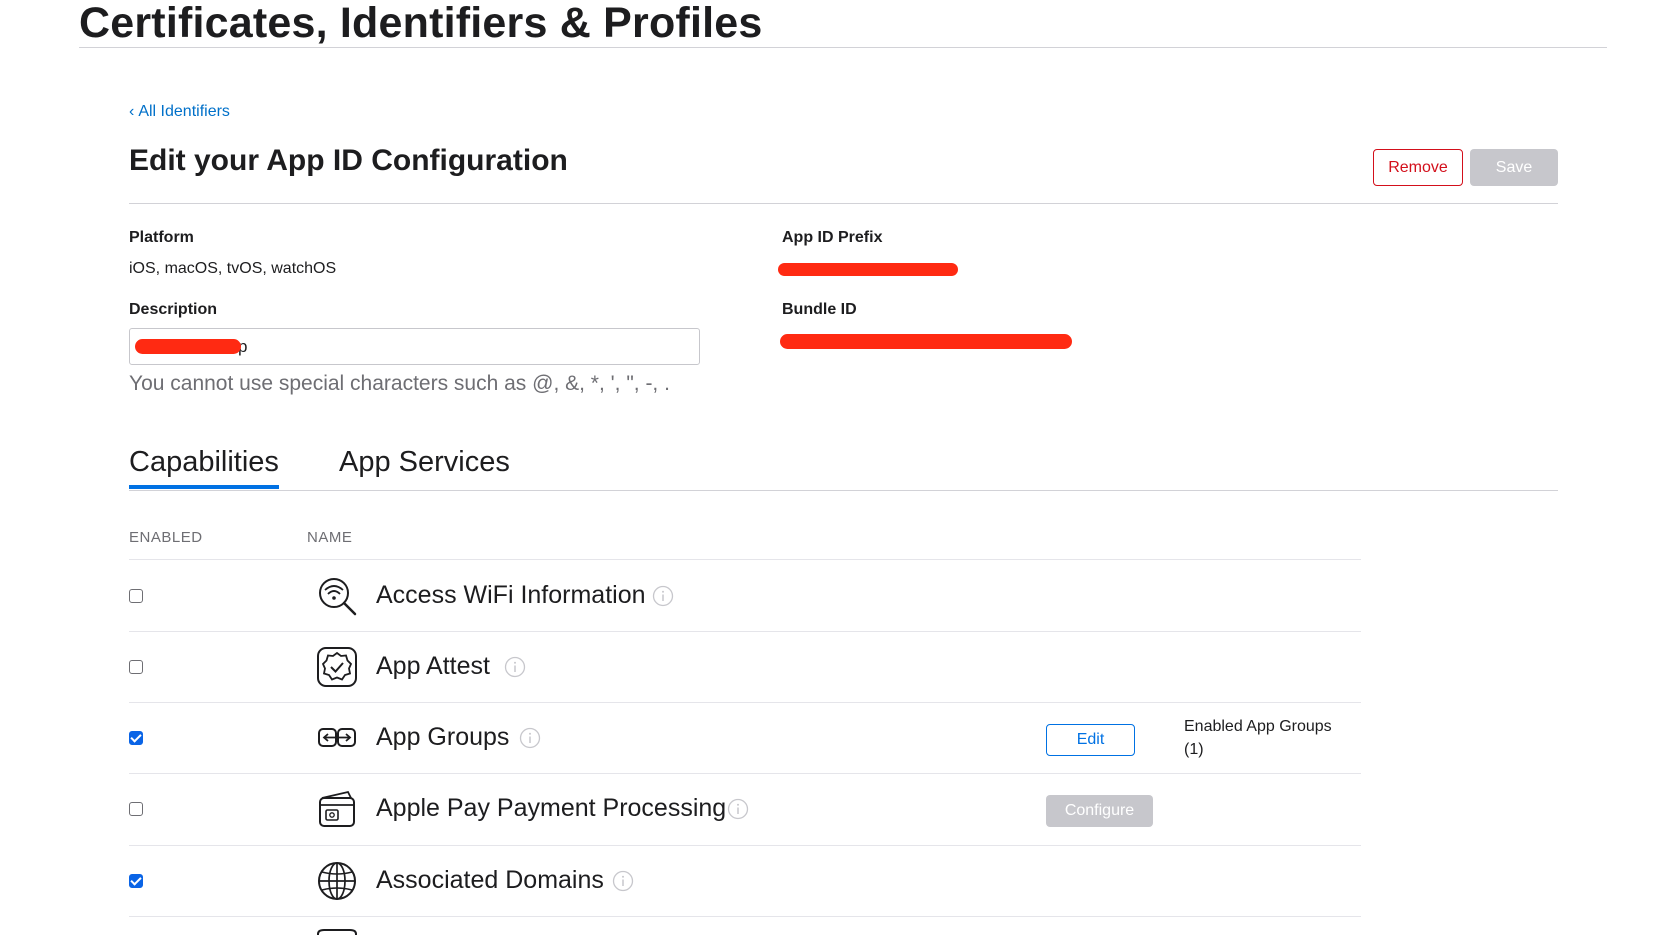 This screenshot has height=935, width=1653. I want to click on capability-name: Access WiFi Information, so click(511, 595).